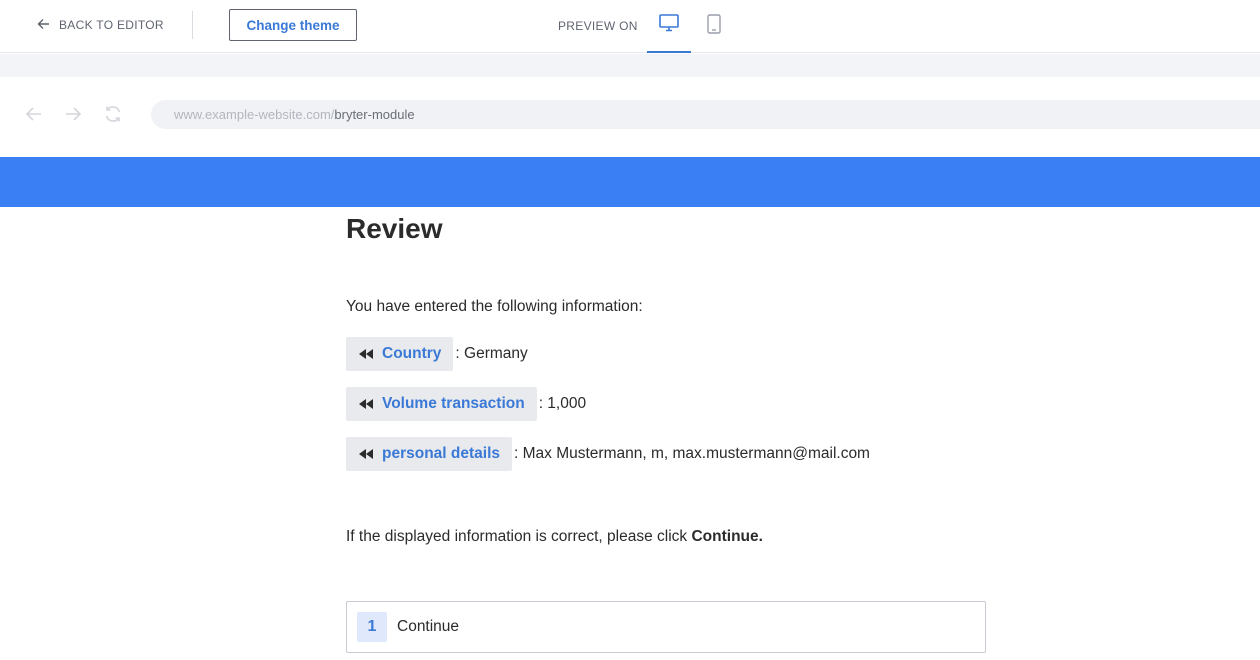  Describe the element at coordinates (441, 453) in the screenshot. I see `entry-label: personal details` at that location.